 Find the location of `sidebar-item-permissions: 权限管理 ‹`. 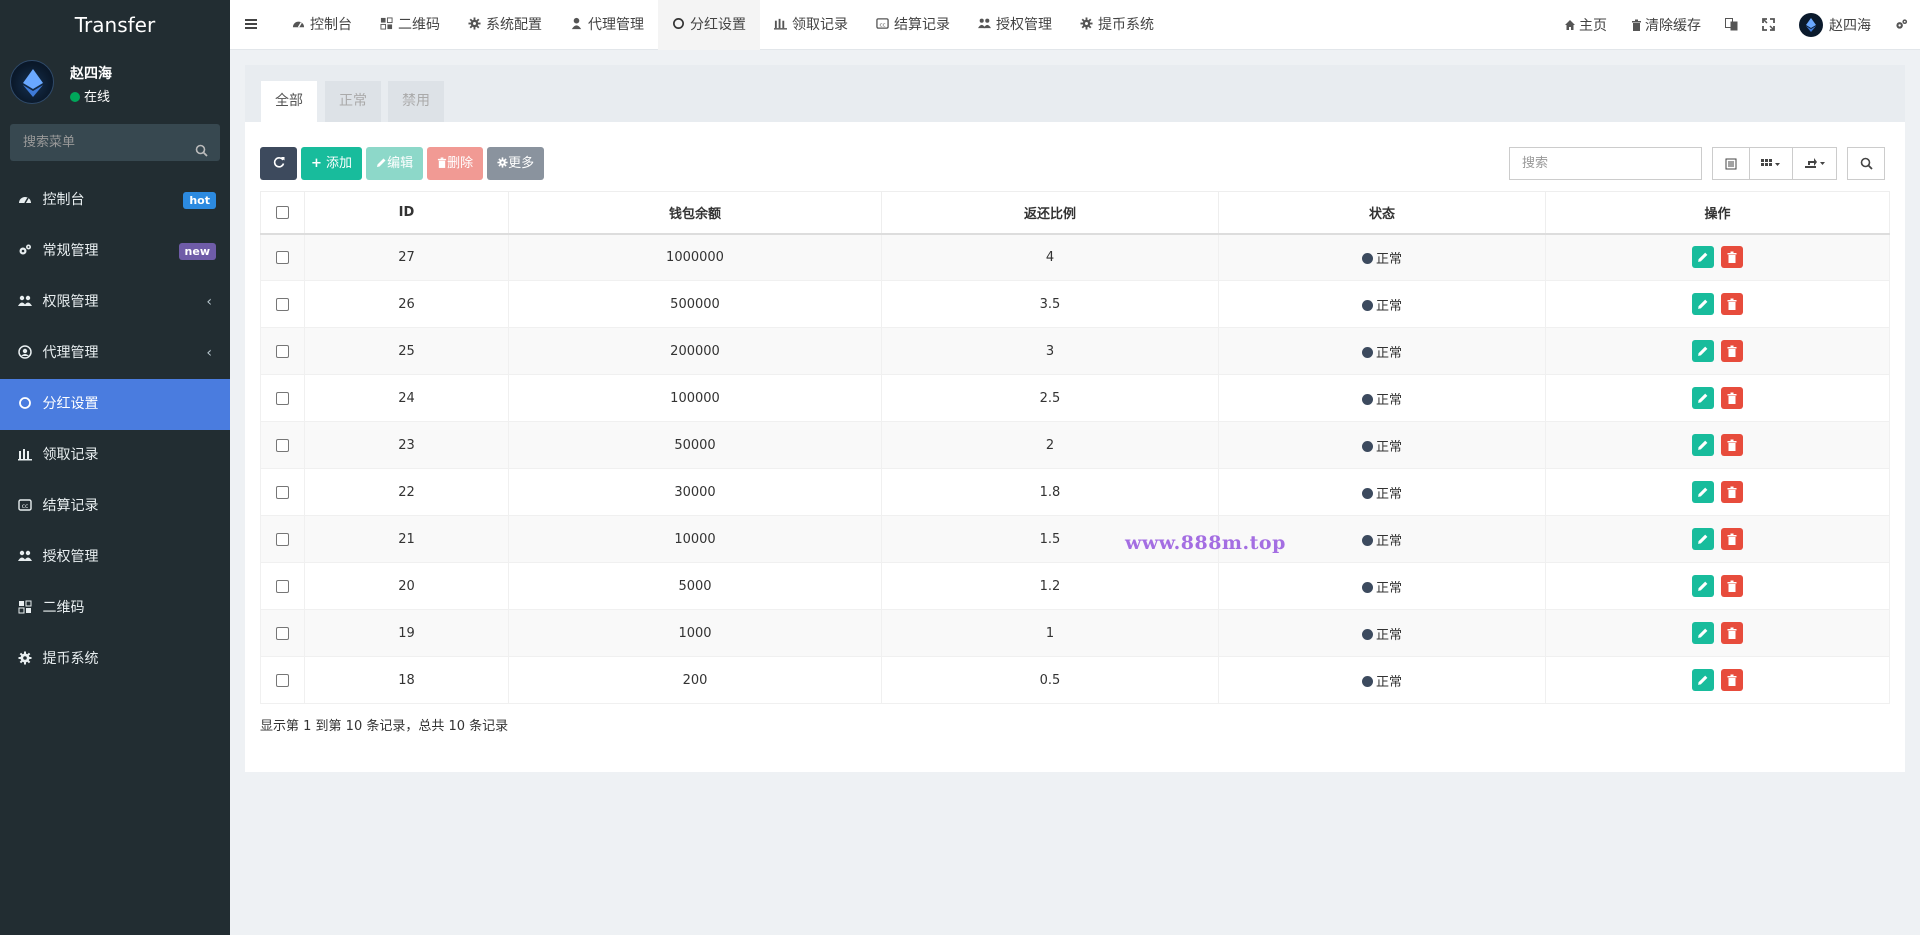

sidebar-item-permissions: 权限管理 ‹ is located at coordinates (115, 302).